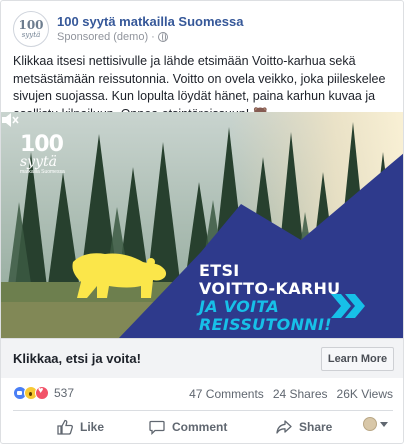  I want to click on like-button: Like, so click(80, 427).